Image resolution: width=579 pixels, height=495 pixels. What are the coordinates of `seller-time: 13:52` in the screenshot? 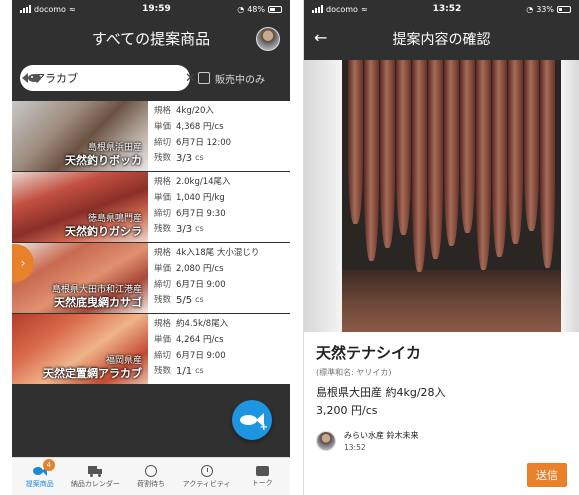 It's located at (355, 447).